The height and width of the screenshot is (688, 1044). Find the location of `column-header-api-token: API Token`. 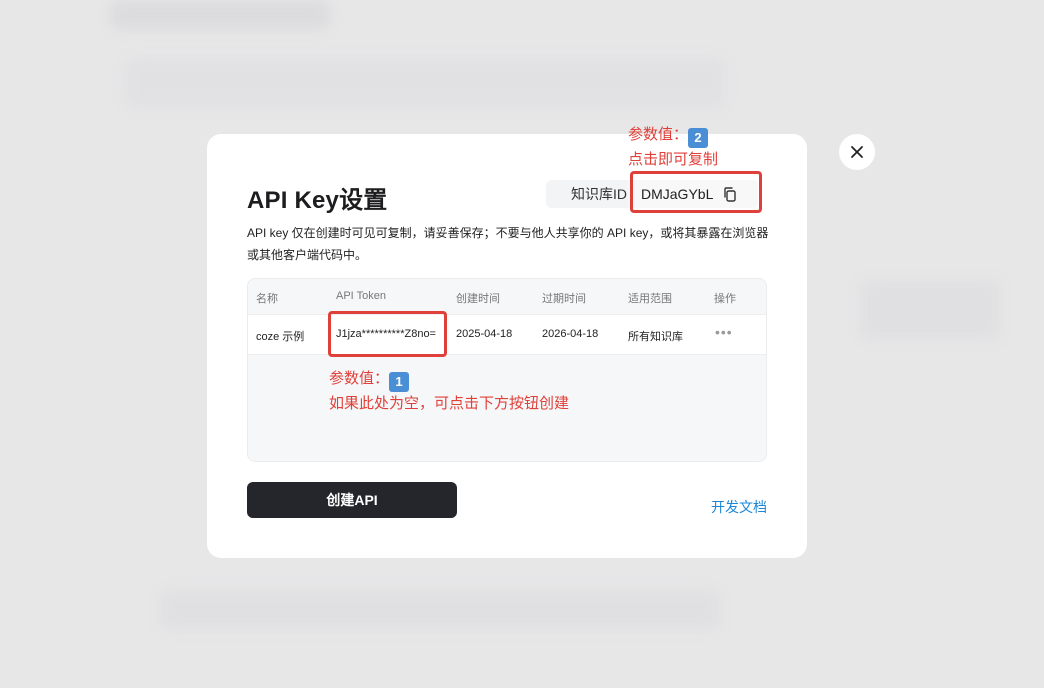

column-header-api-token: API Token is located at coordinates (361, 296).